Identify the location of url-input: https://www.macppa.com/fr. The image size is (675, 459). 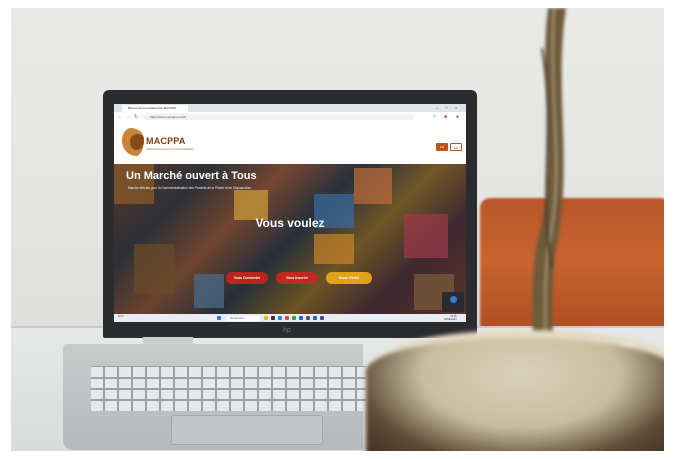
(279, 117).